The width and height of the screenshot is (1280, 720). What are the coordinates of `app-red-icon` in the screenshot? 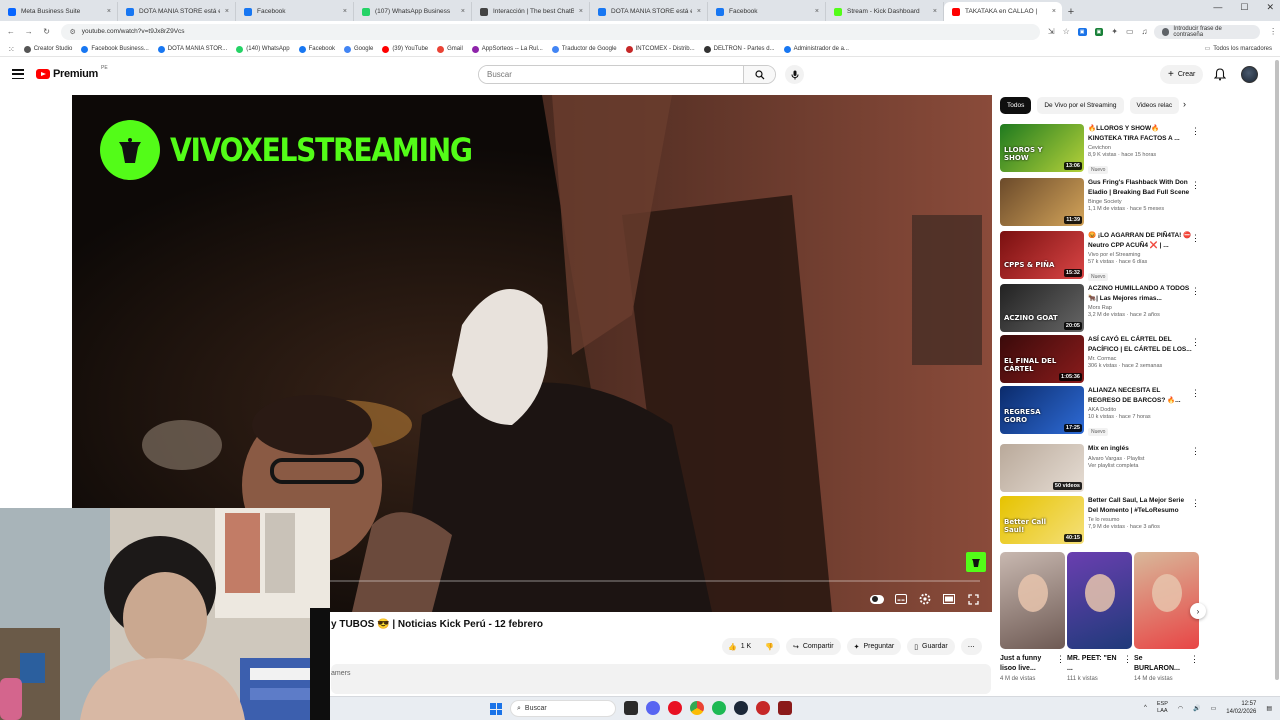 It's located at (785, 708).